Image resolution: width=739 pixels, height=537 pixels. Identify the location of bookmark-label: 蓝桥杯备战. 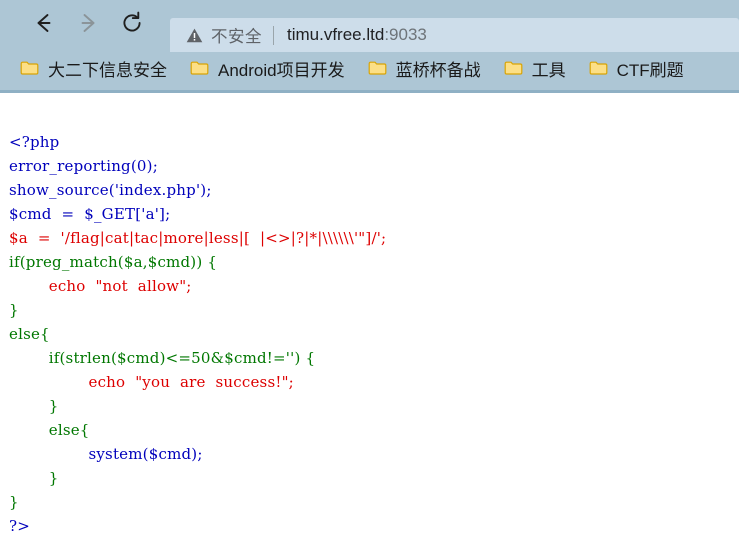
(438, 70).